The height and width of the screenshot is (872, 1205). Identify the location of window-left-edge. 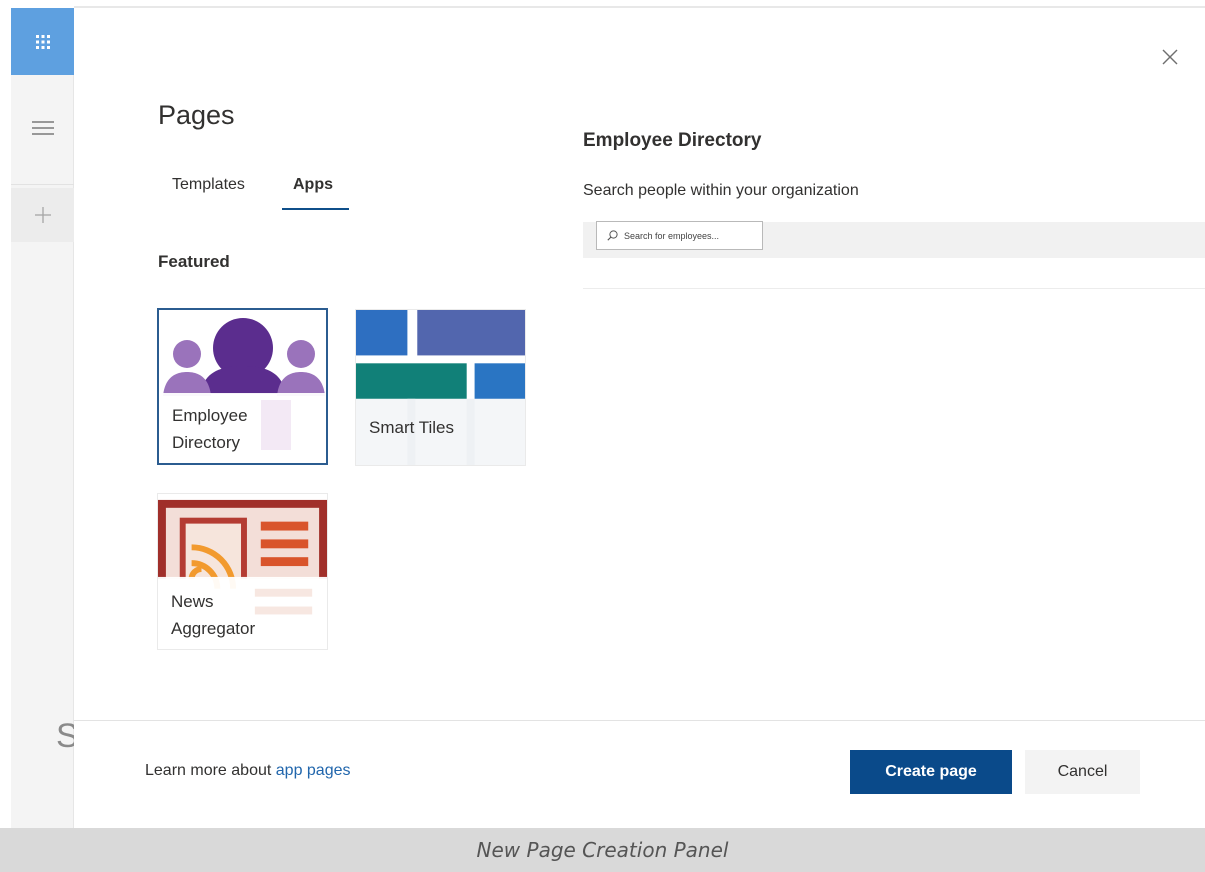
(5, 414).